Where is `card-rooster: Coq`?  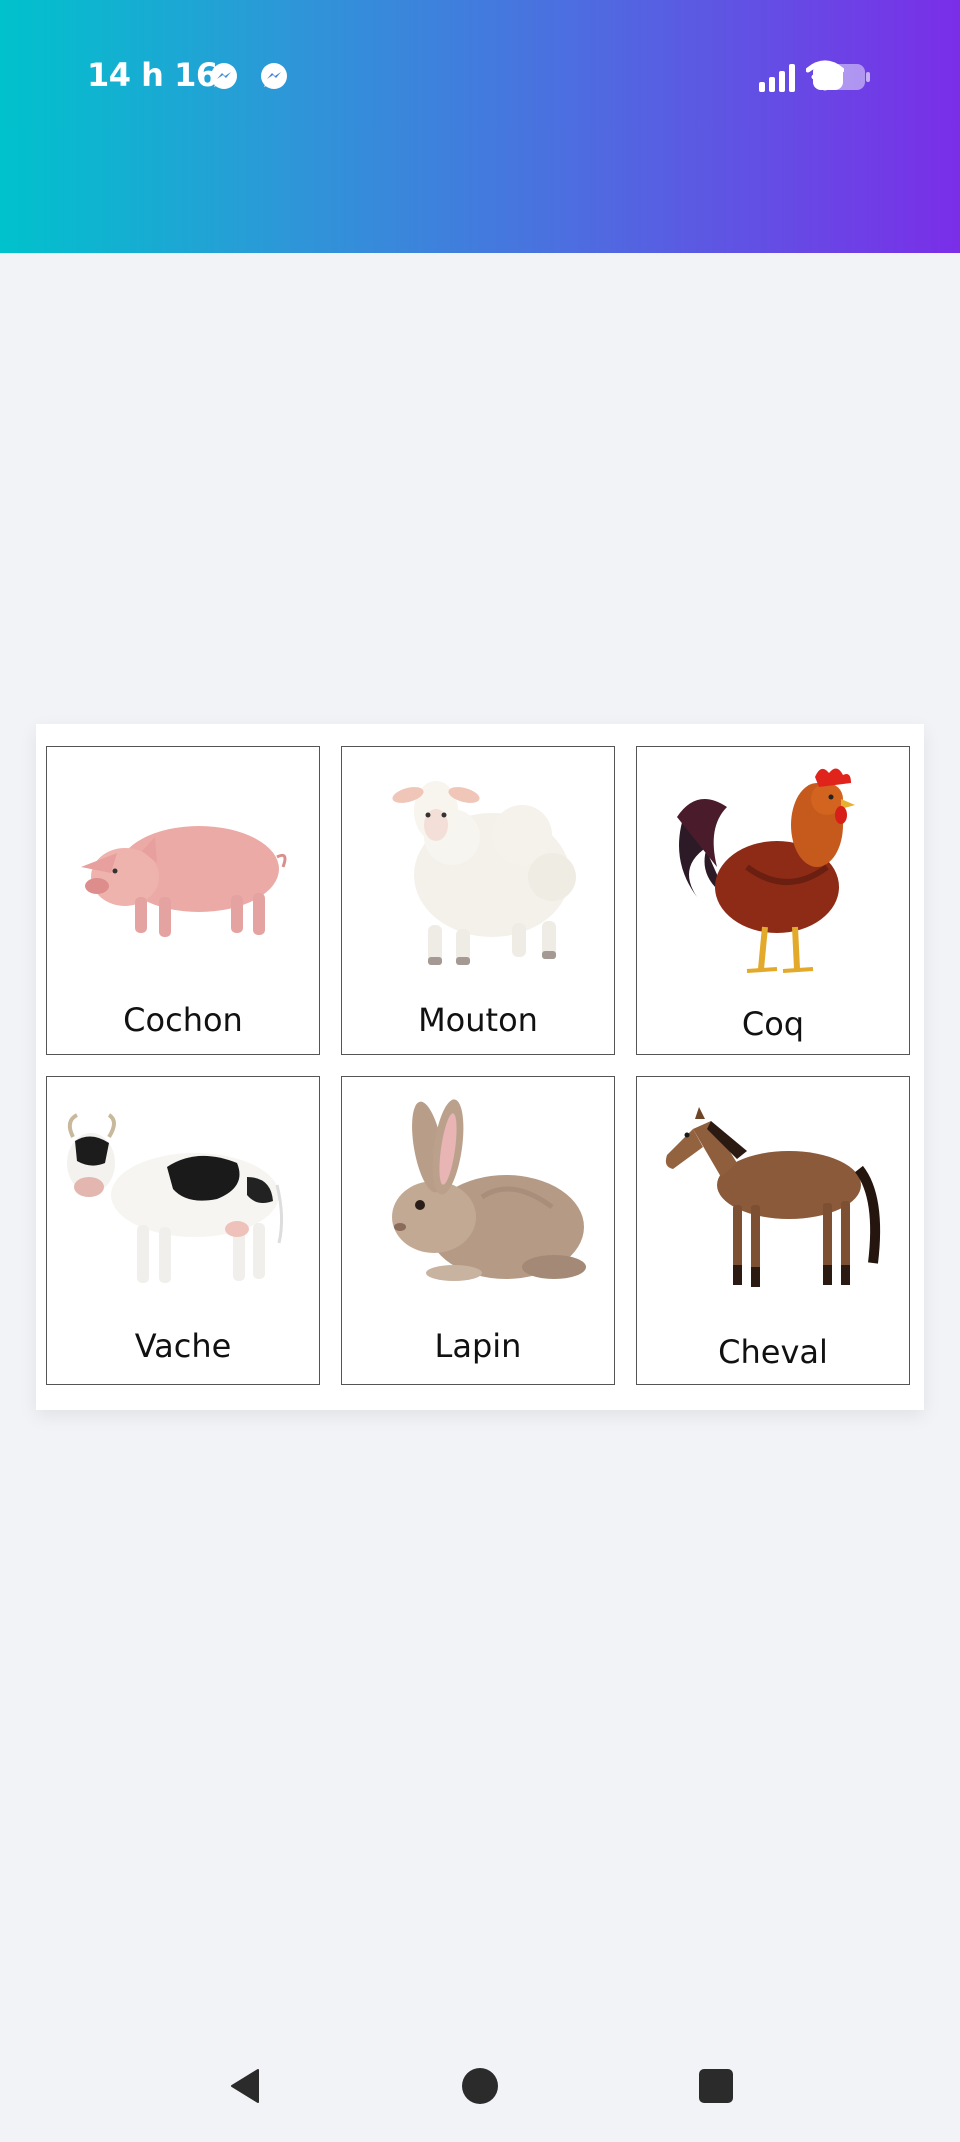
card-rooster: Coq is located at coordinates (773, 900).